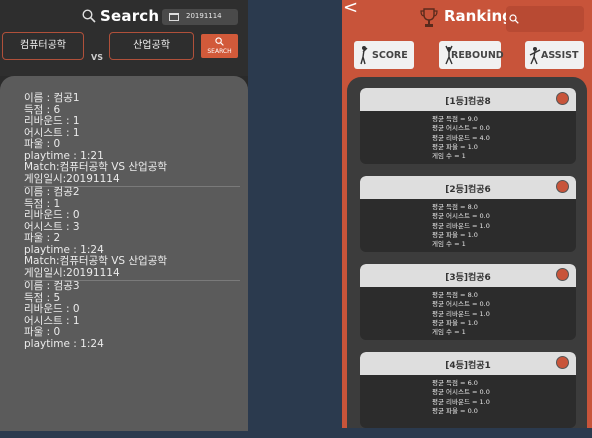  Describe the element at coordinates (130, 16) in the screenshot. I see `page-title: Search` at that location.